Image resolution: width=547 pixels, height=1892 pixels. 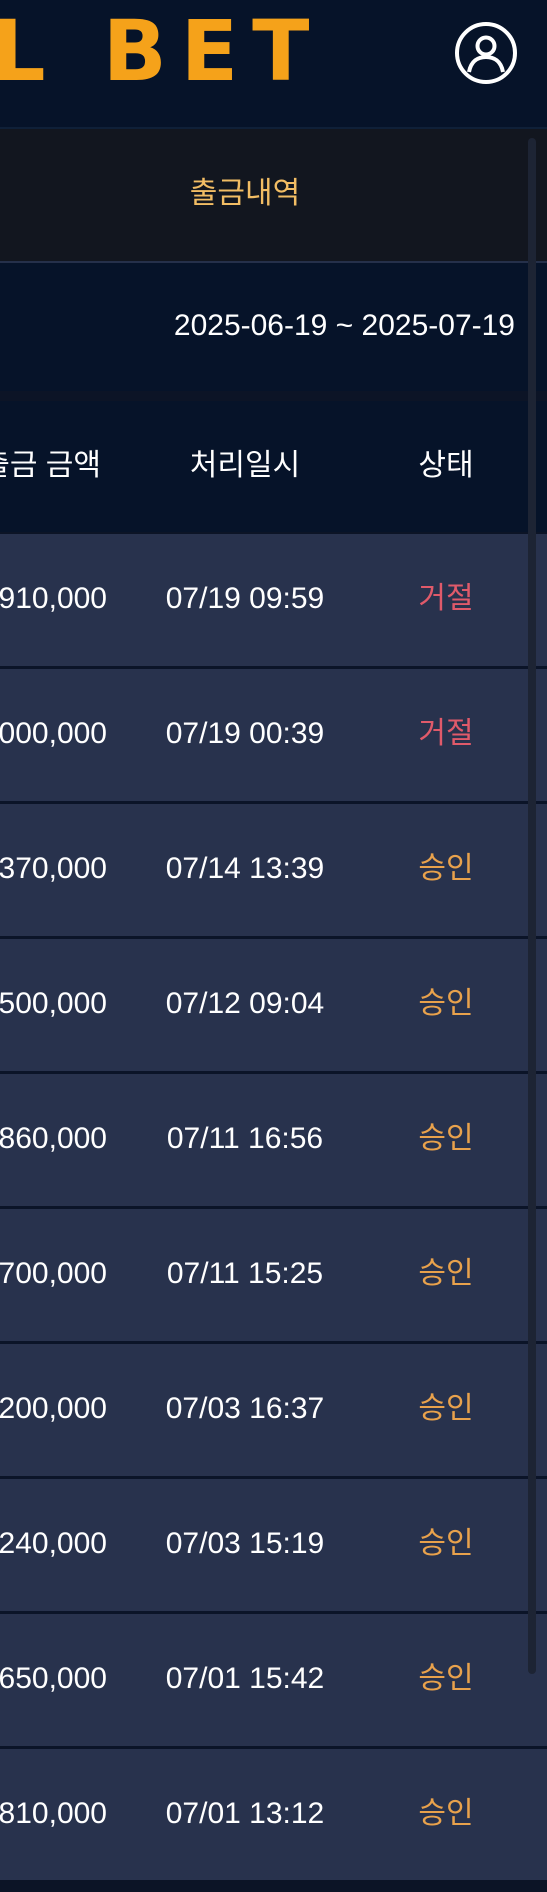 I want to click on processed-at-cell: 07/03 16:37, so click(x=245, y=1408).